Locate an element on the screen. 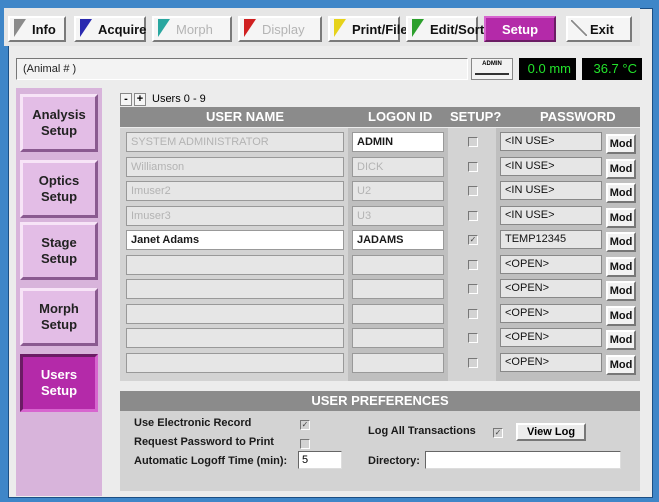  sidebar-item-label: Stage Setup is located at coordinates (59, 250).